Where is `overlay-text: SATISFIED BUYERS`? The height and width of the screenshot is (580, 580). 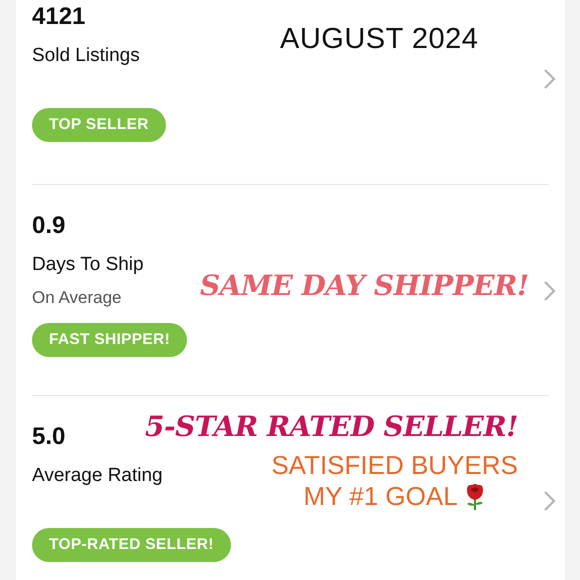
overlay-text: SATISFIED BUYERS is located at coordinates (394, 465).